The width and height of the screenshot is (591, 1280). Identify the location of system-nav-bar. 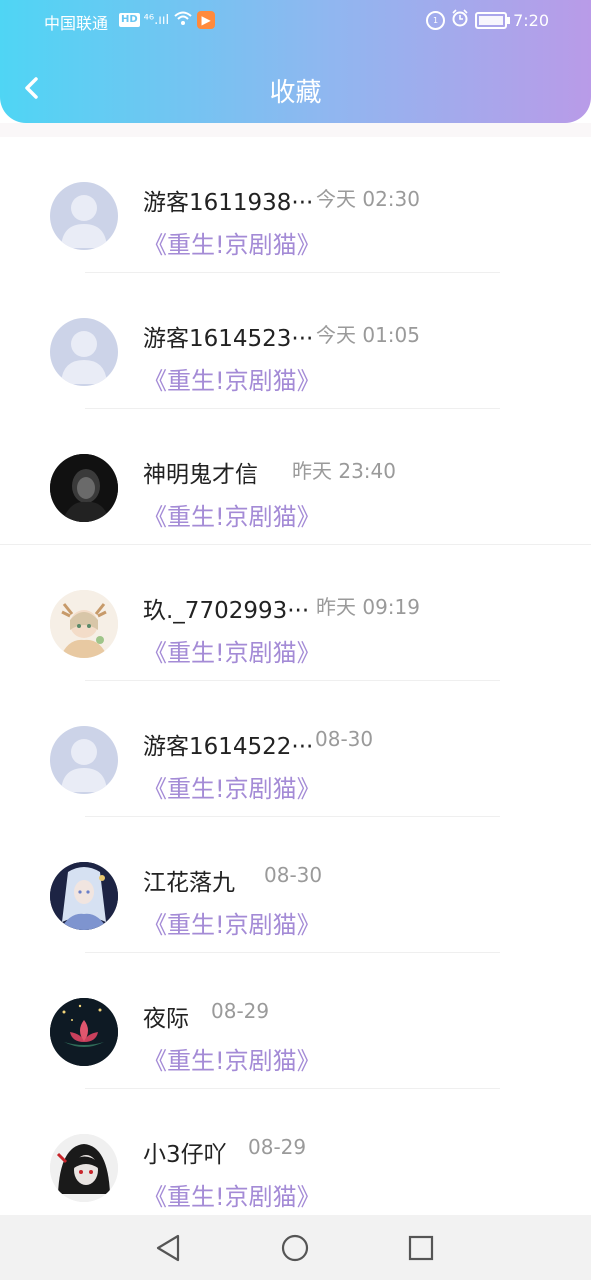
(295, 1247).